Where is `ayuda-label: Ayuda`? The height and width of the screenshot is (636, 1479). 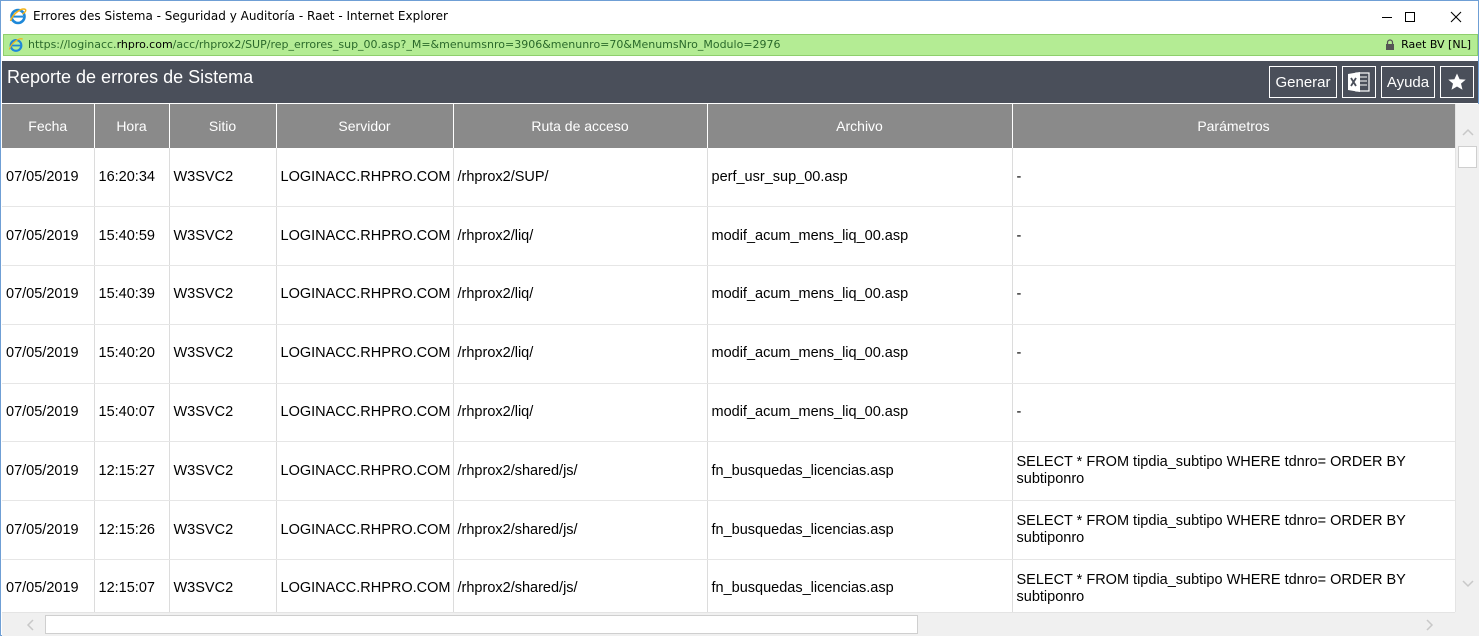 ayuda-label: Ayuda is located at coordinates (1408, 82).